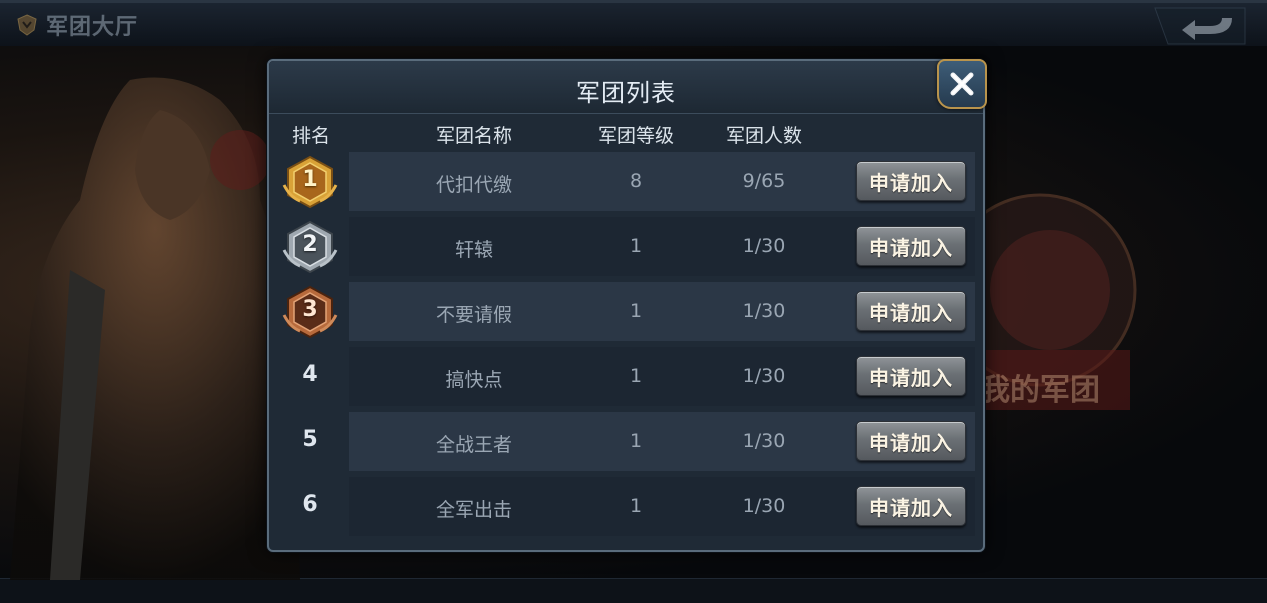 The width and height of the screenshot is (1267, 603). What do you see at coordinates (764, 181) in the screenshot?
I see `legion-members: 9/65` at bounding box center [764, 181].